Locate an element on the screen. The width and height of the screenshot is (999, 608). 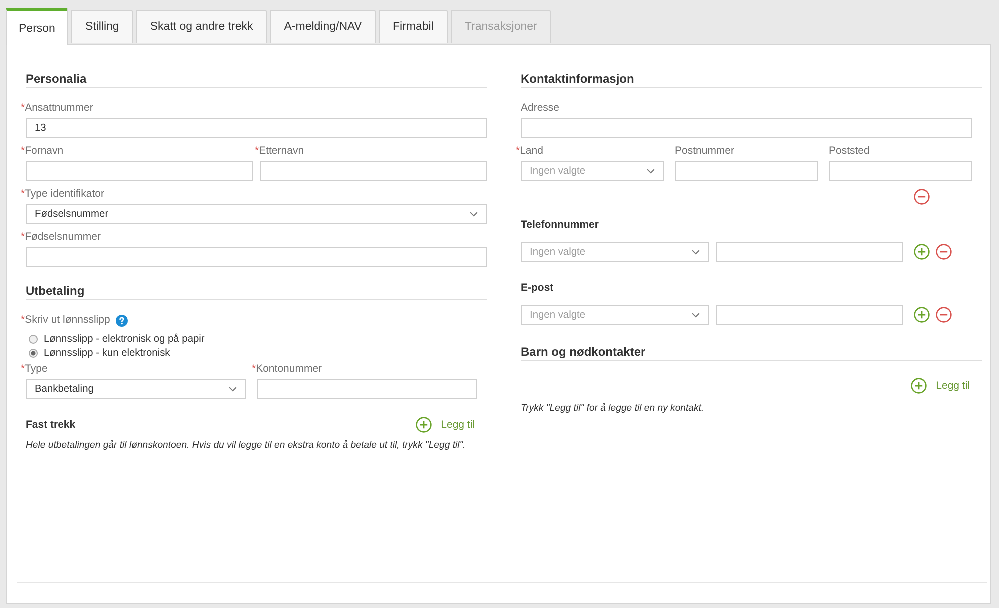
help-icon is located at coordinates (122, 320).